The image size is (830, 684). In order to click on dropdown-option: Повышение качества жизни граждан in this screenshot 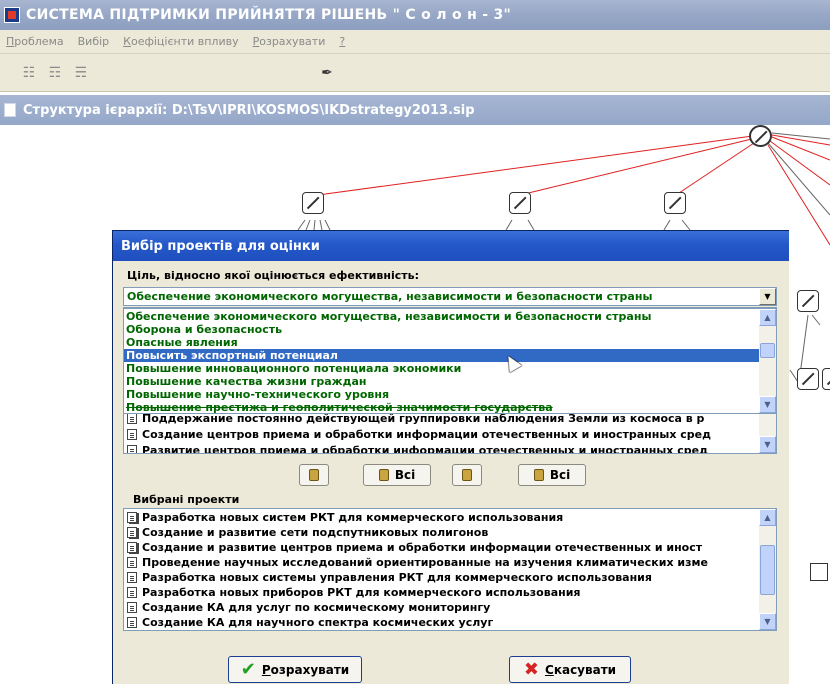, I will do `click(450, 381)`.